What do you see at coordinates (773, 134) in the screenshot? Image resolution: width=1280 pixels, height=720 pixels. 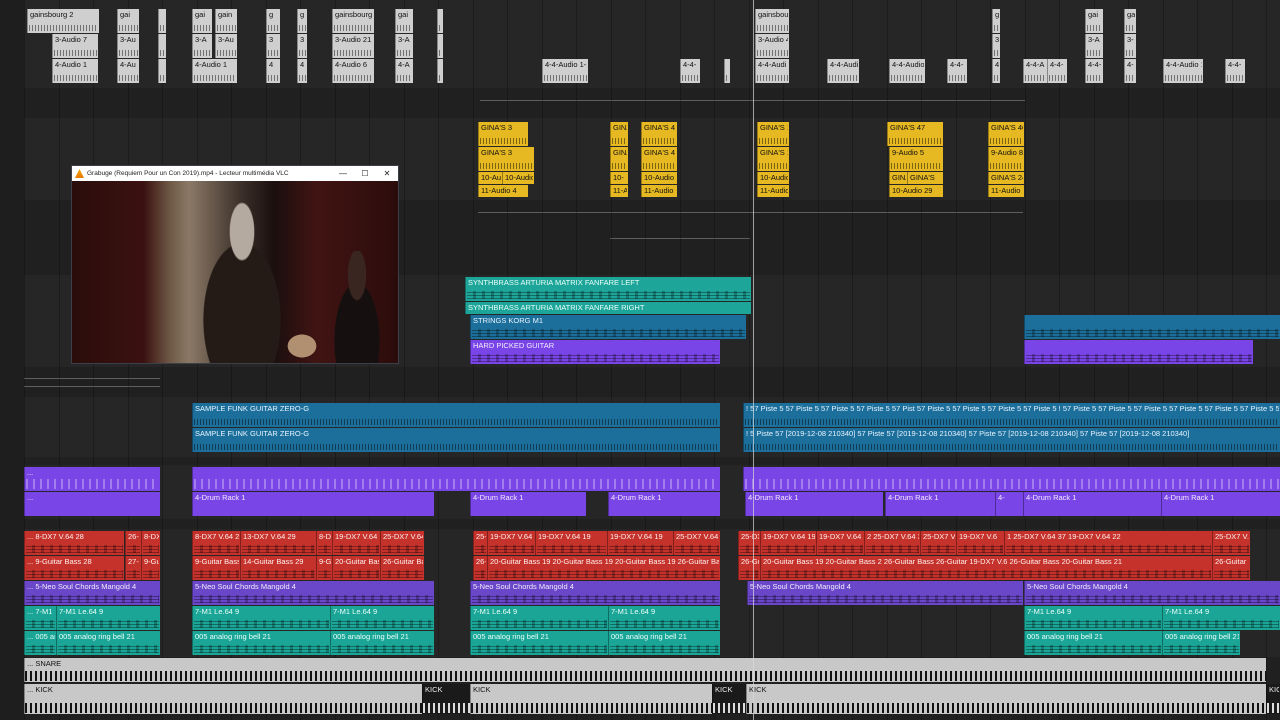 I see `clip: GINA'S 1` at bounding box center [773, 134].